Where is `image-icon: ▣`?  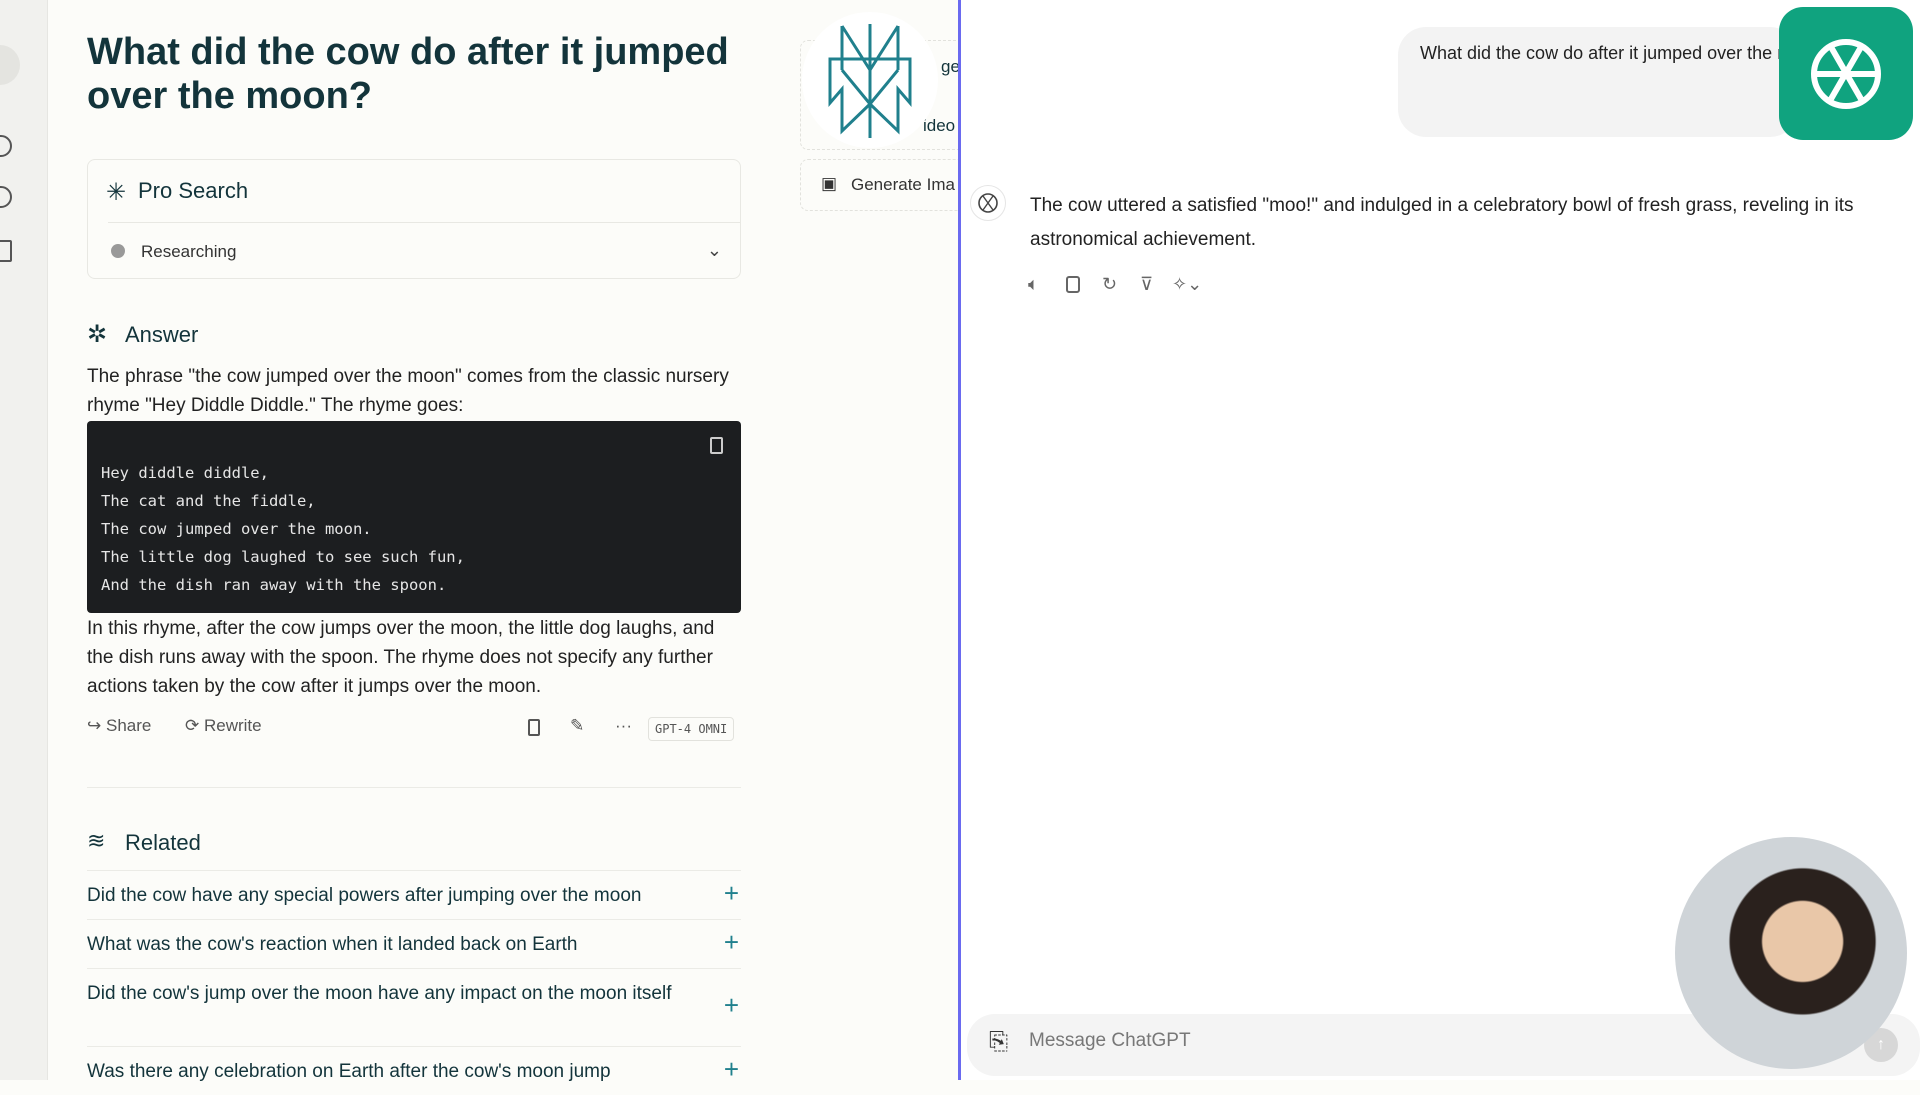 image-icon: ▣ is located at coordinates (829, 183).